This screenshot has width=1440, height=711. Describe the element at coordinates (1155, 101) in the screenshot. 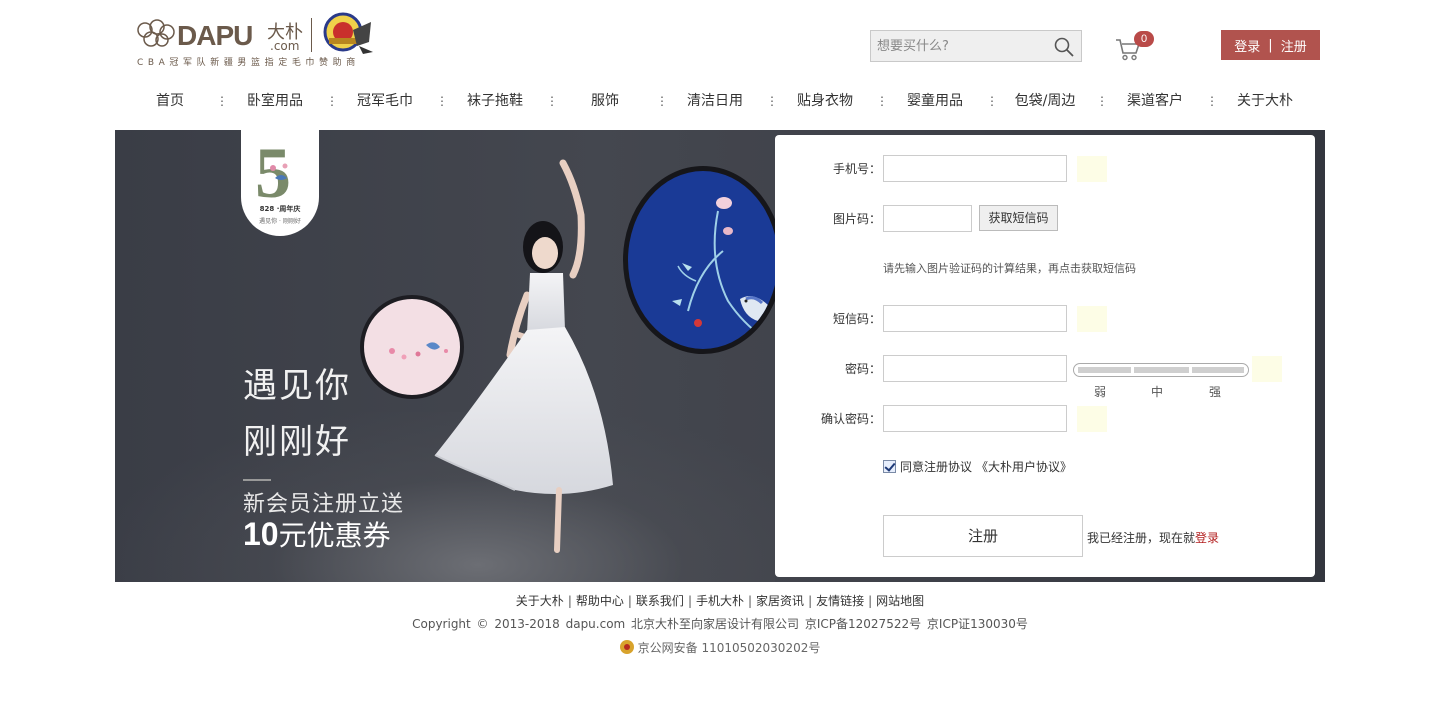

I see `nav-item-channel: 渠道客户` at that location.